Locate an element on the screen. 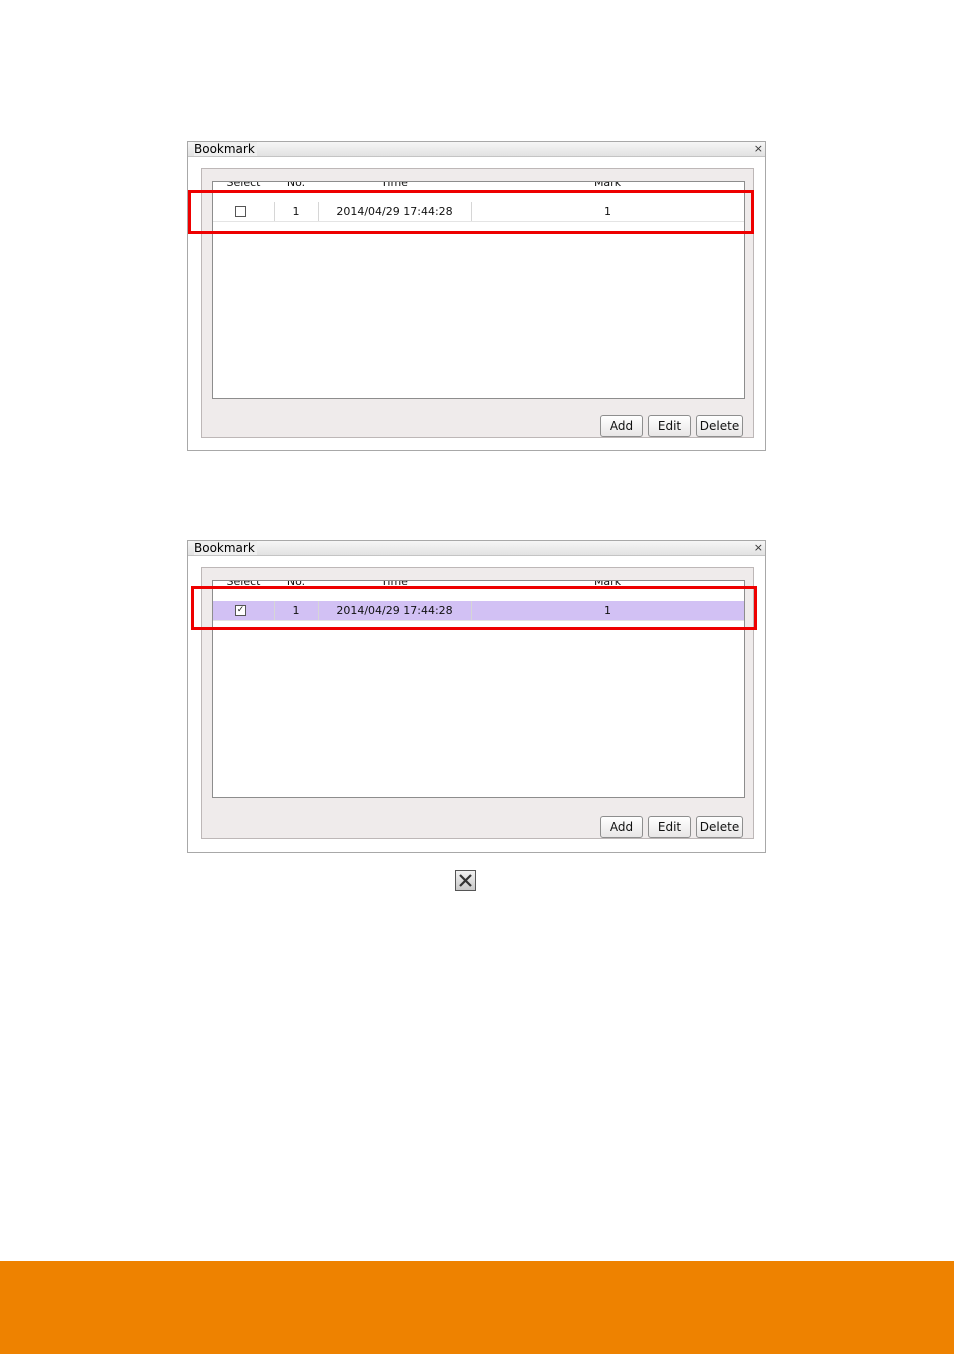  footer-bar is located at coordinates (477, 1307).